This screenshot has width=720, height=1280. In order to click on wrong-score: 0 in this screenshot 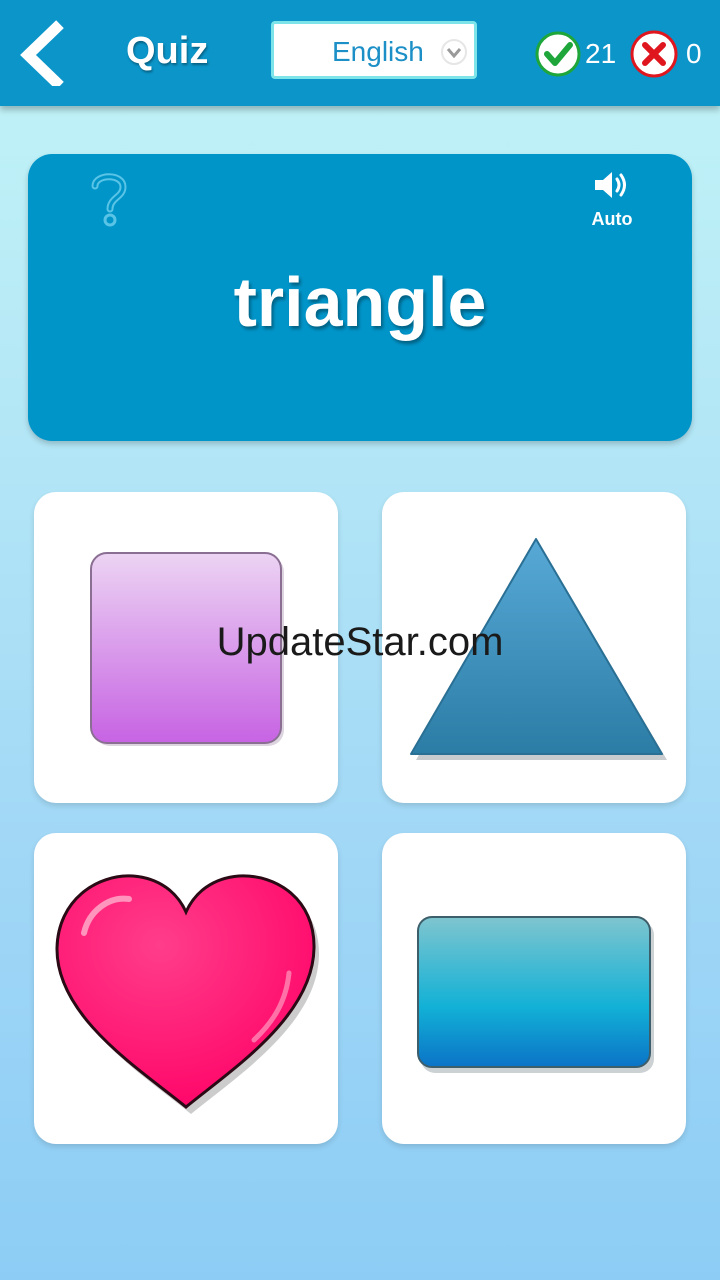, I will do `click(666, 54)`.